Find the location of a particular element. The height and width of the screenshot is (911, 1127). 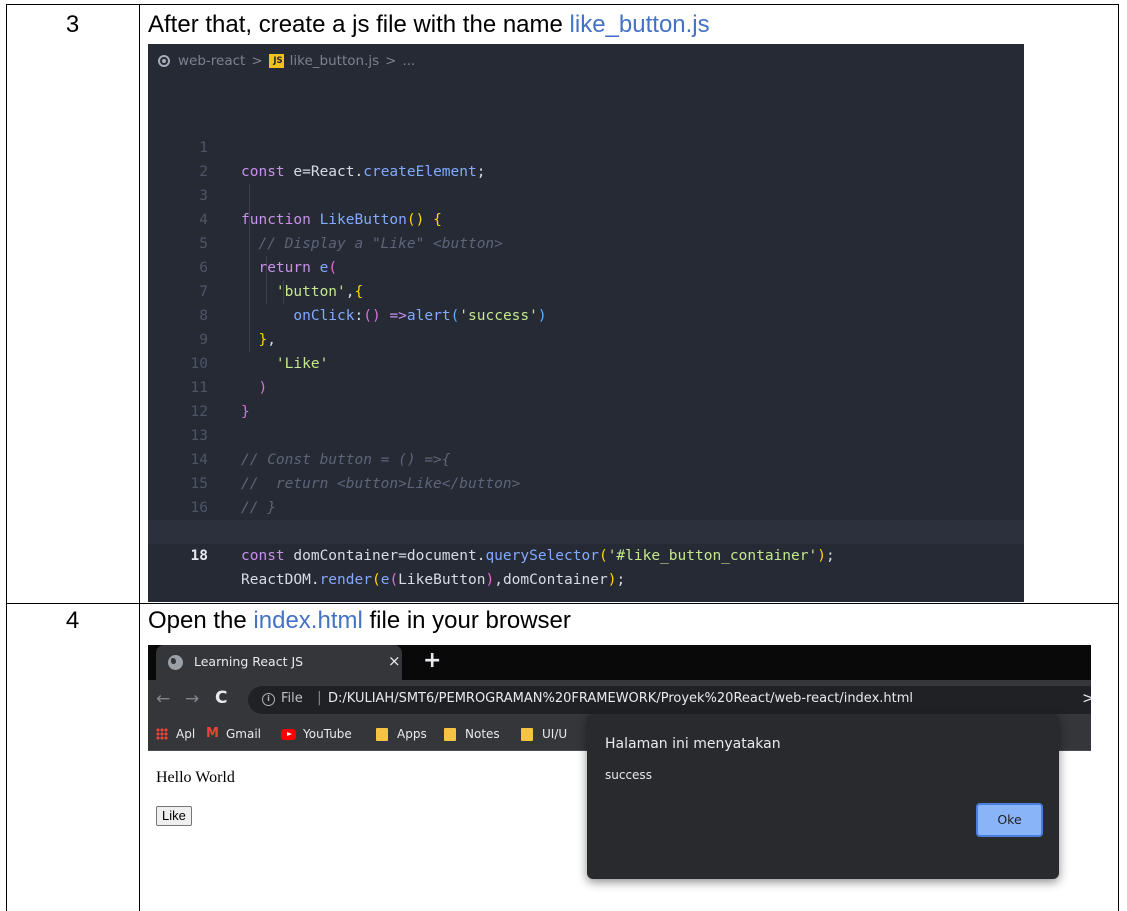

table-row-divider is located at coordinates (562, 603).